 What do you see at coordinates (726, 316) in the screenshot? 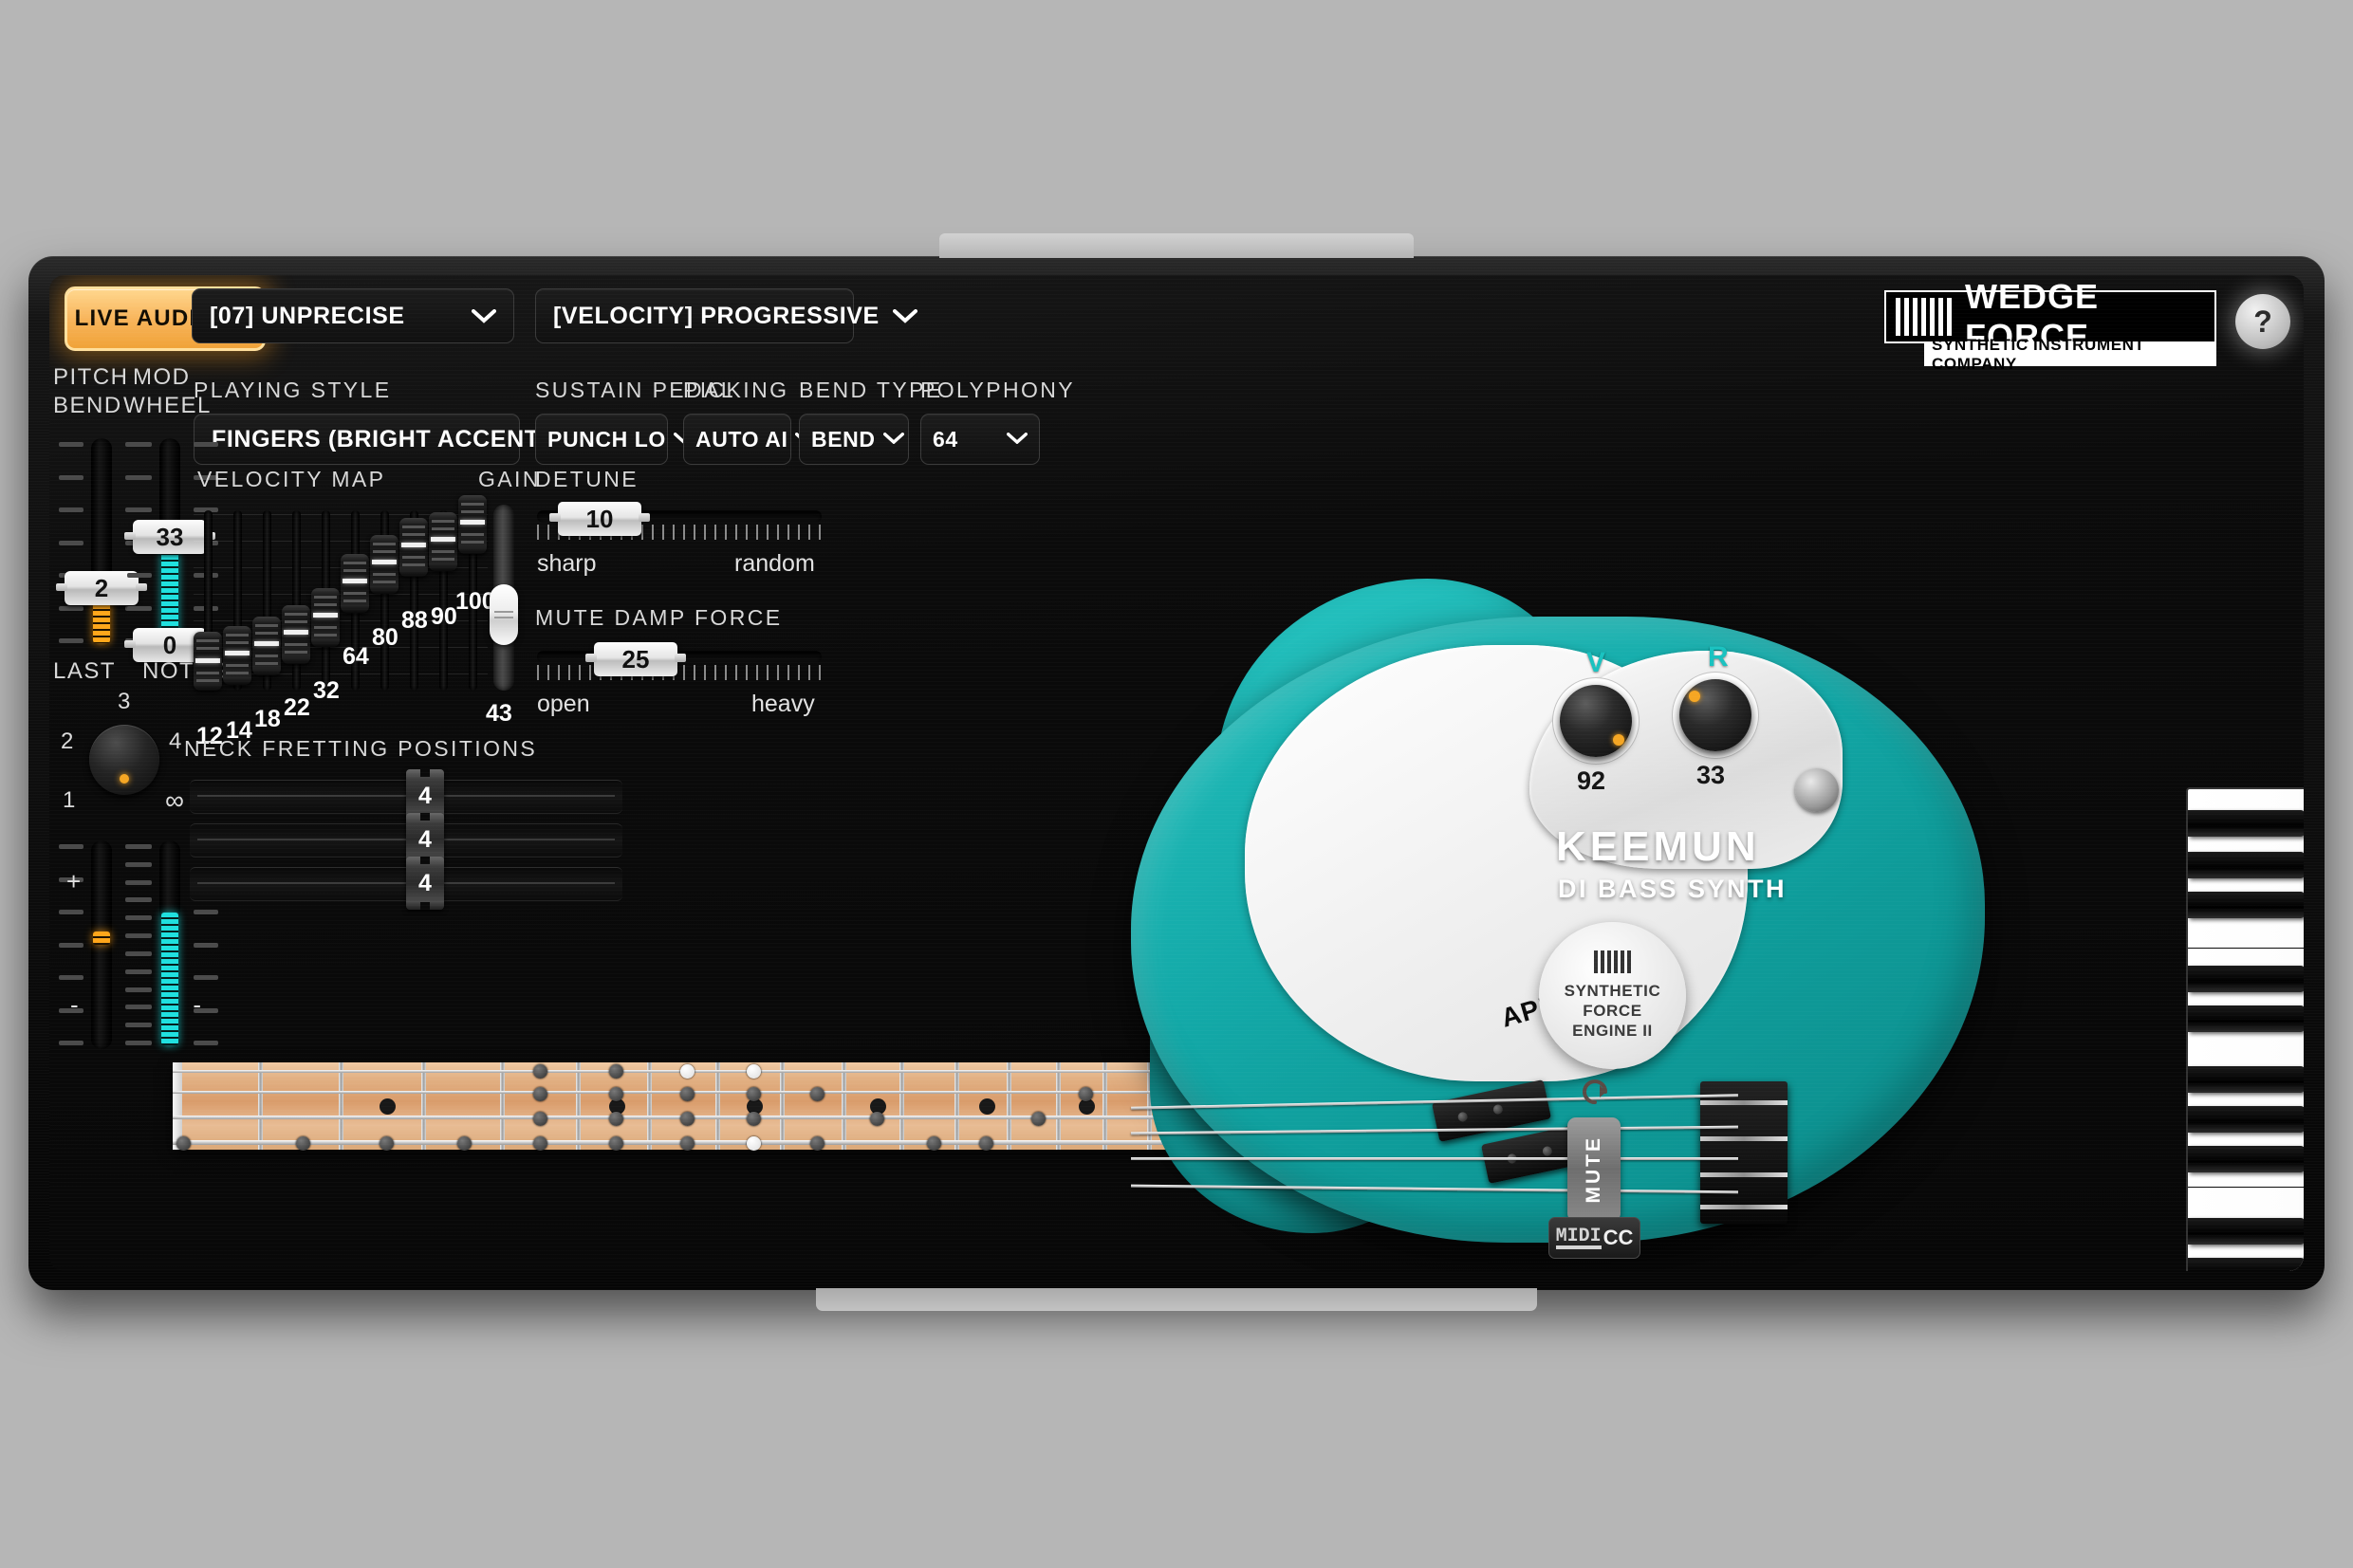
I see `velocity-preset-dropdown: [VELOCITY] PROGRESSIVE` at bounding box center [726, 316].